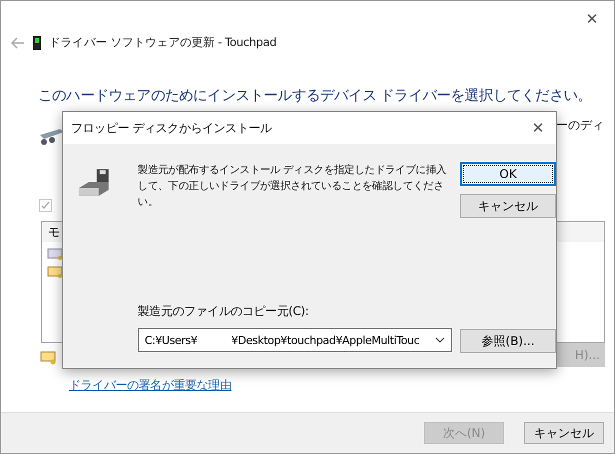 This screenshot has height=454, width=615. I want to click on drive-icon, so click(94, 183).